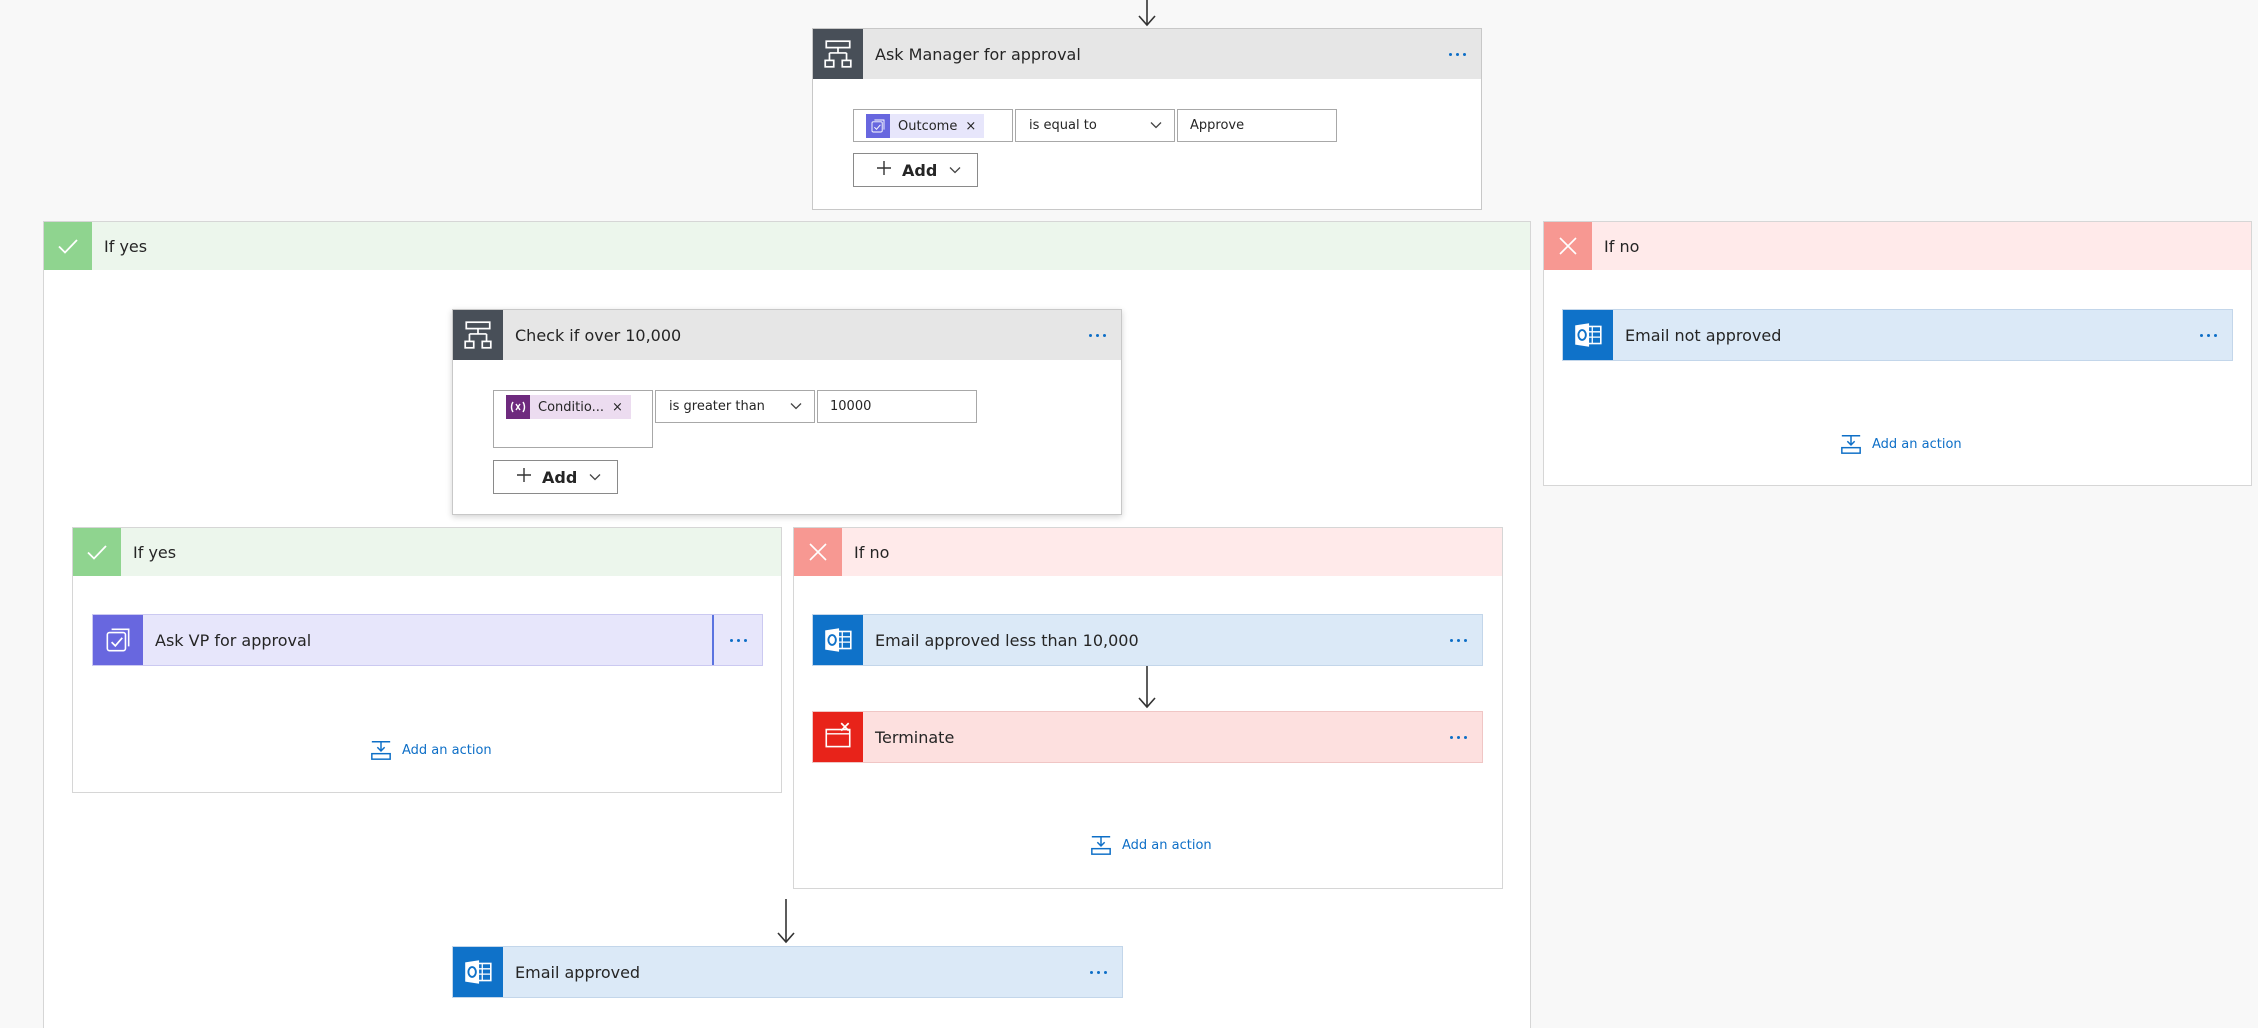  What do you see at coordinates (787, 972) in the screenshot?
I see `action-email-approved: Email approved` at bounding box center [787, 972].